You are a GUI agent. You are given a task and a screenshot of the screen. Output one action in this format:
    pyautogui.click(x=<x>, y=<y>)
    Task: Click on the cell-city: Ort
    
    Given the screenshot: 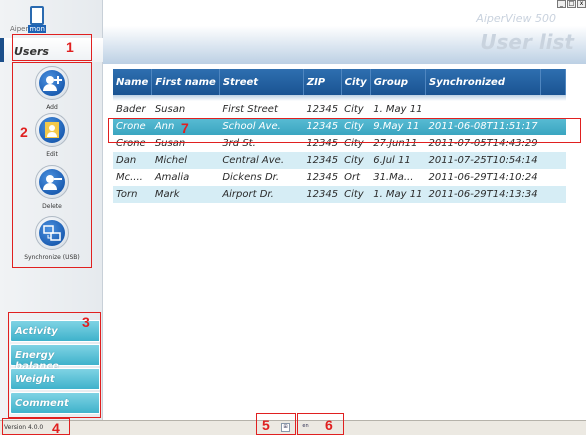 What is the action you would take?
    pyautogui.click(x=352, y=177)
    